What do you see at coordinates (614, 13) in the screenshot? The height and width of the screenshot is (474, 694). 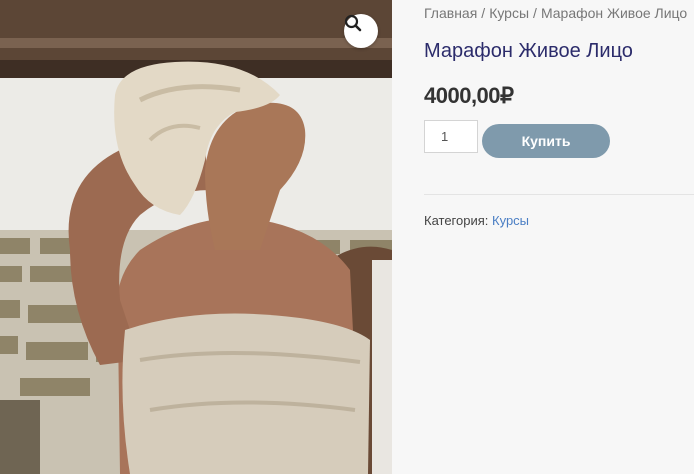 I see `breadcrumb-current: Марафон Живое Лицо` at bounding box center [614, 13].